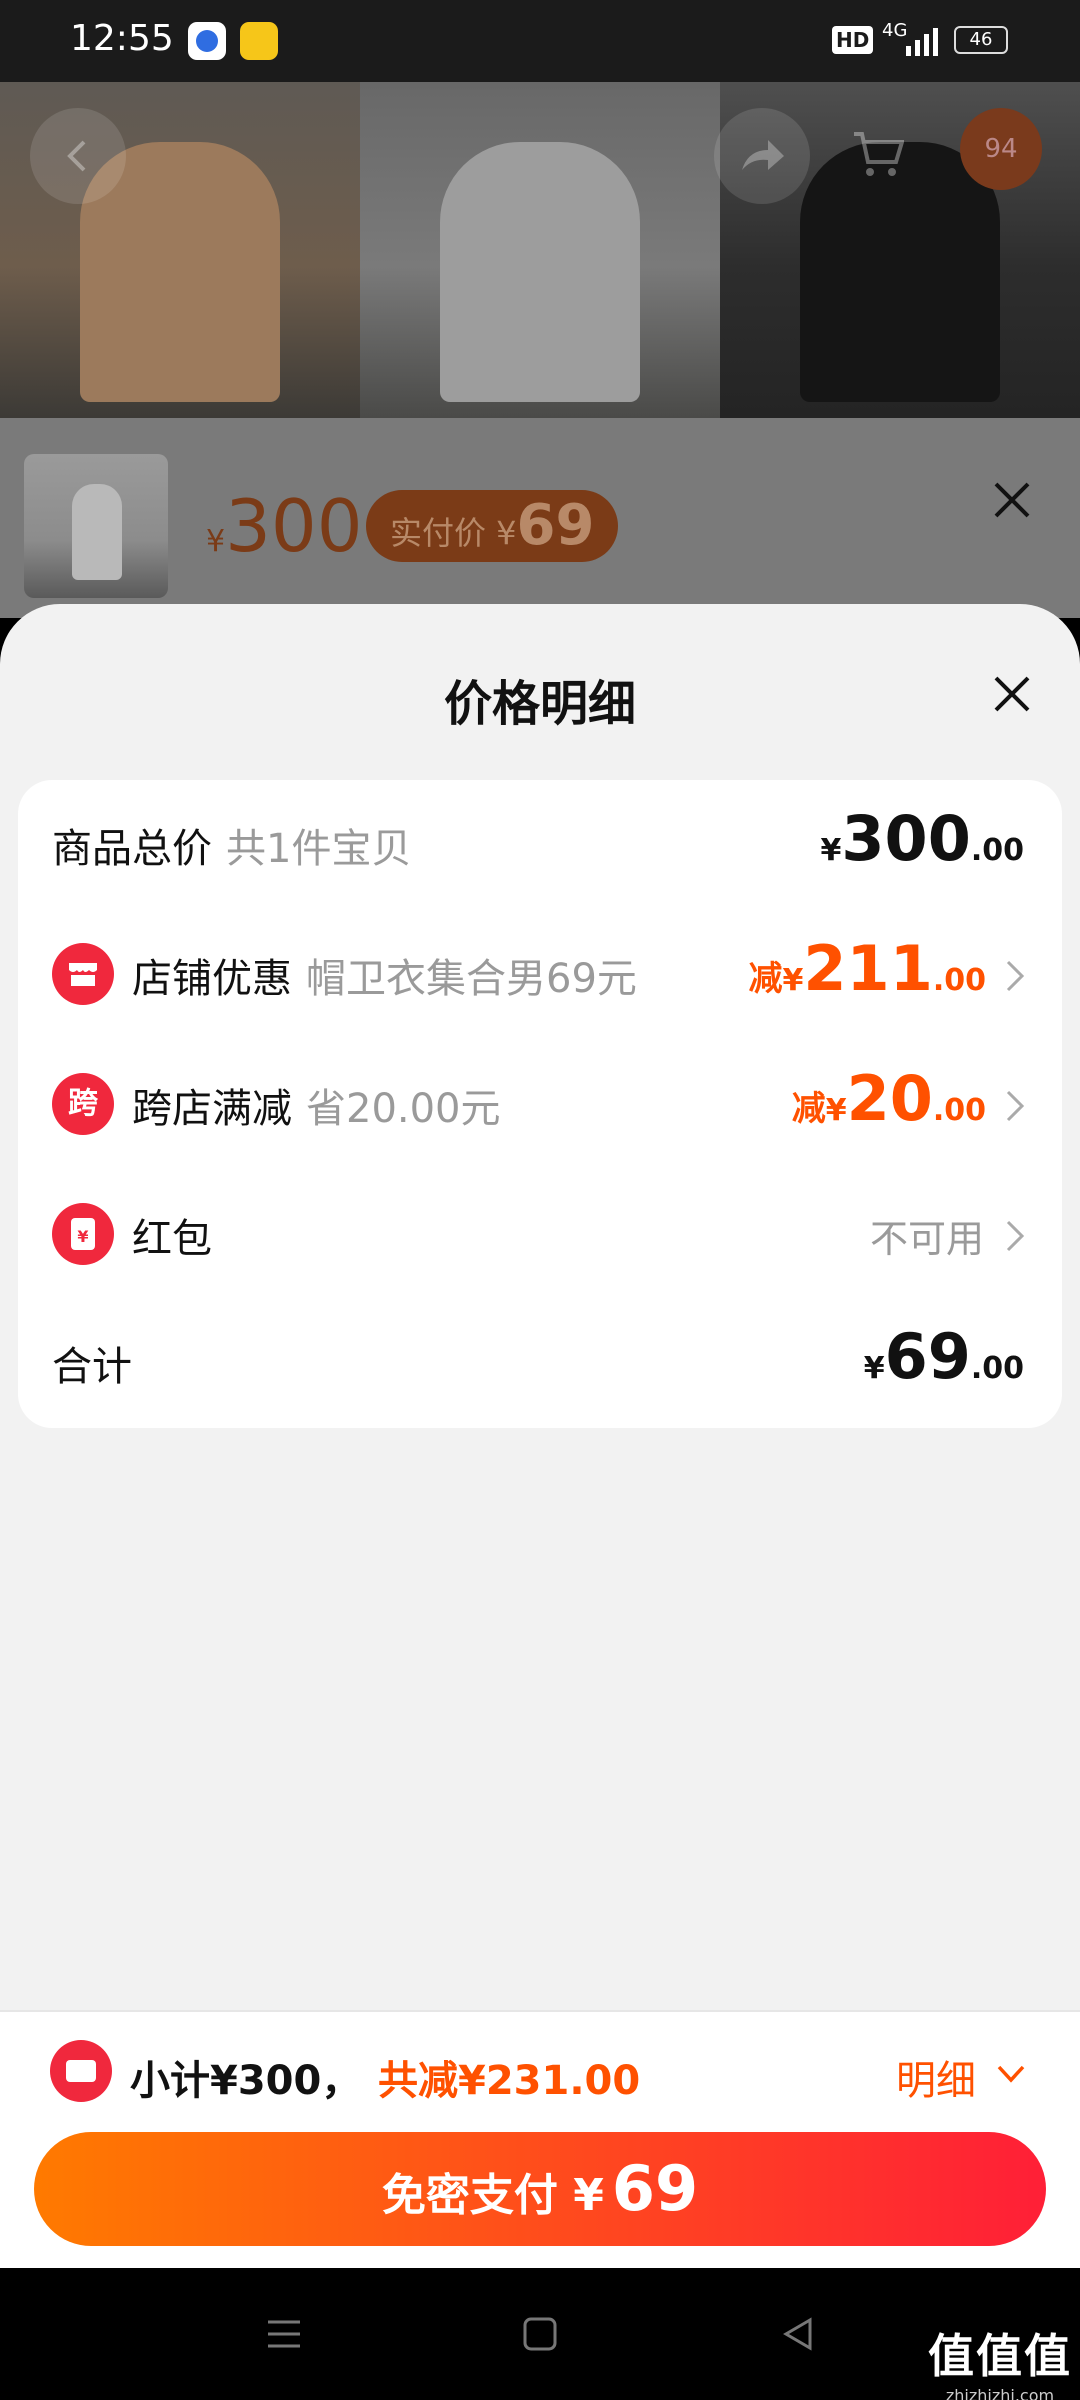 The image size is (1080, 2400). I want to click on shop-discount-label: 店铺优惠, so click(212, 979).